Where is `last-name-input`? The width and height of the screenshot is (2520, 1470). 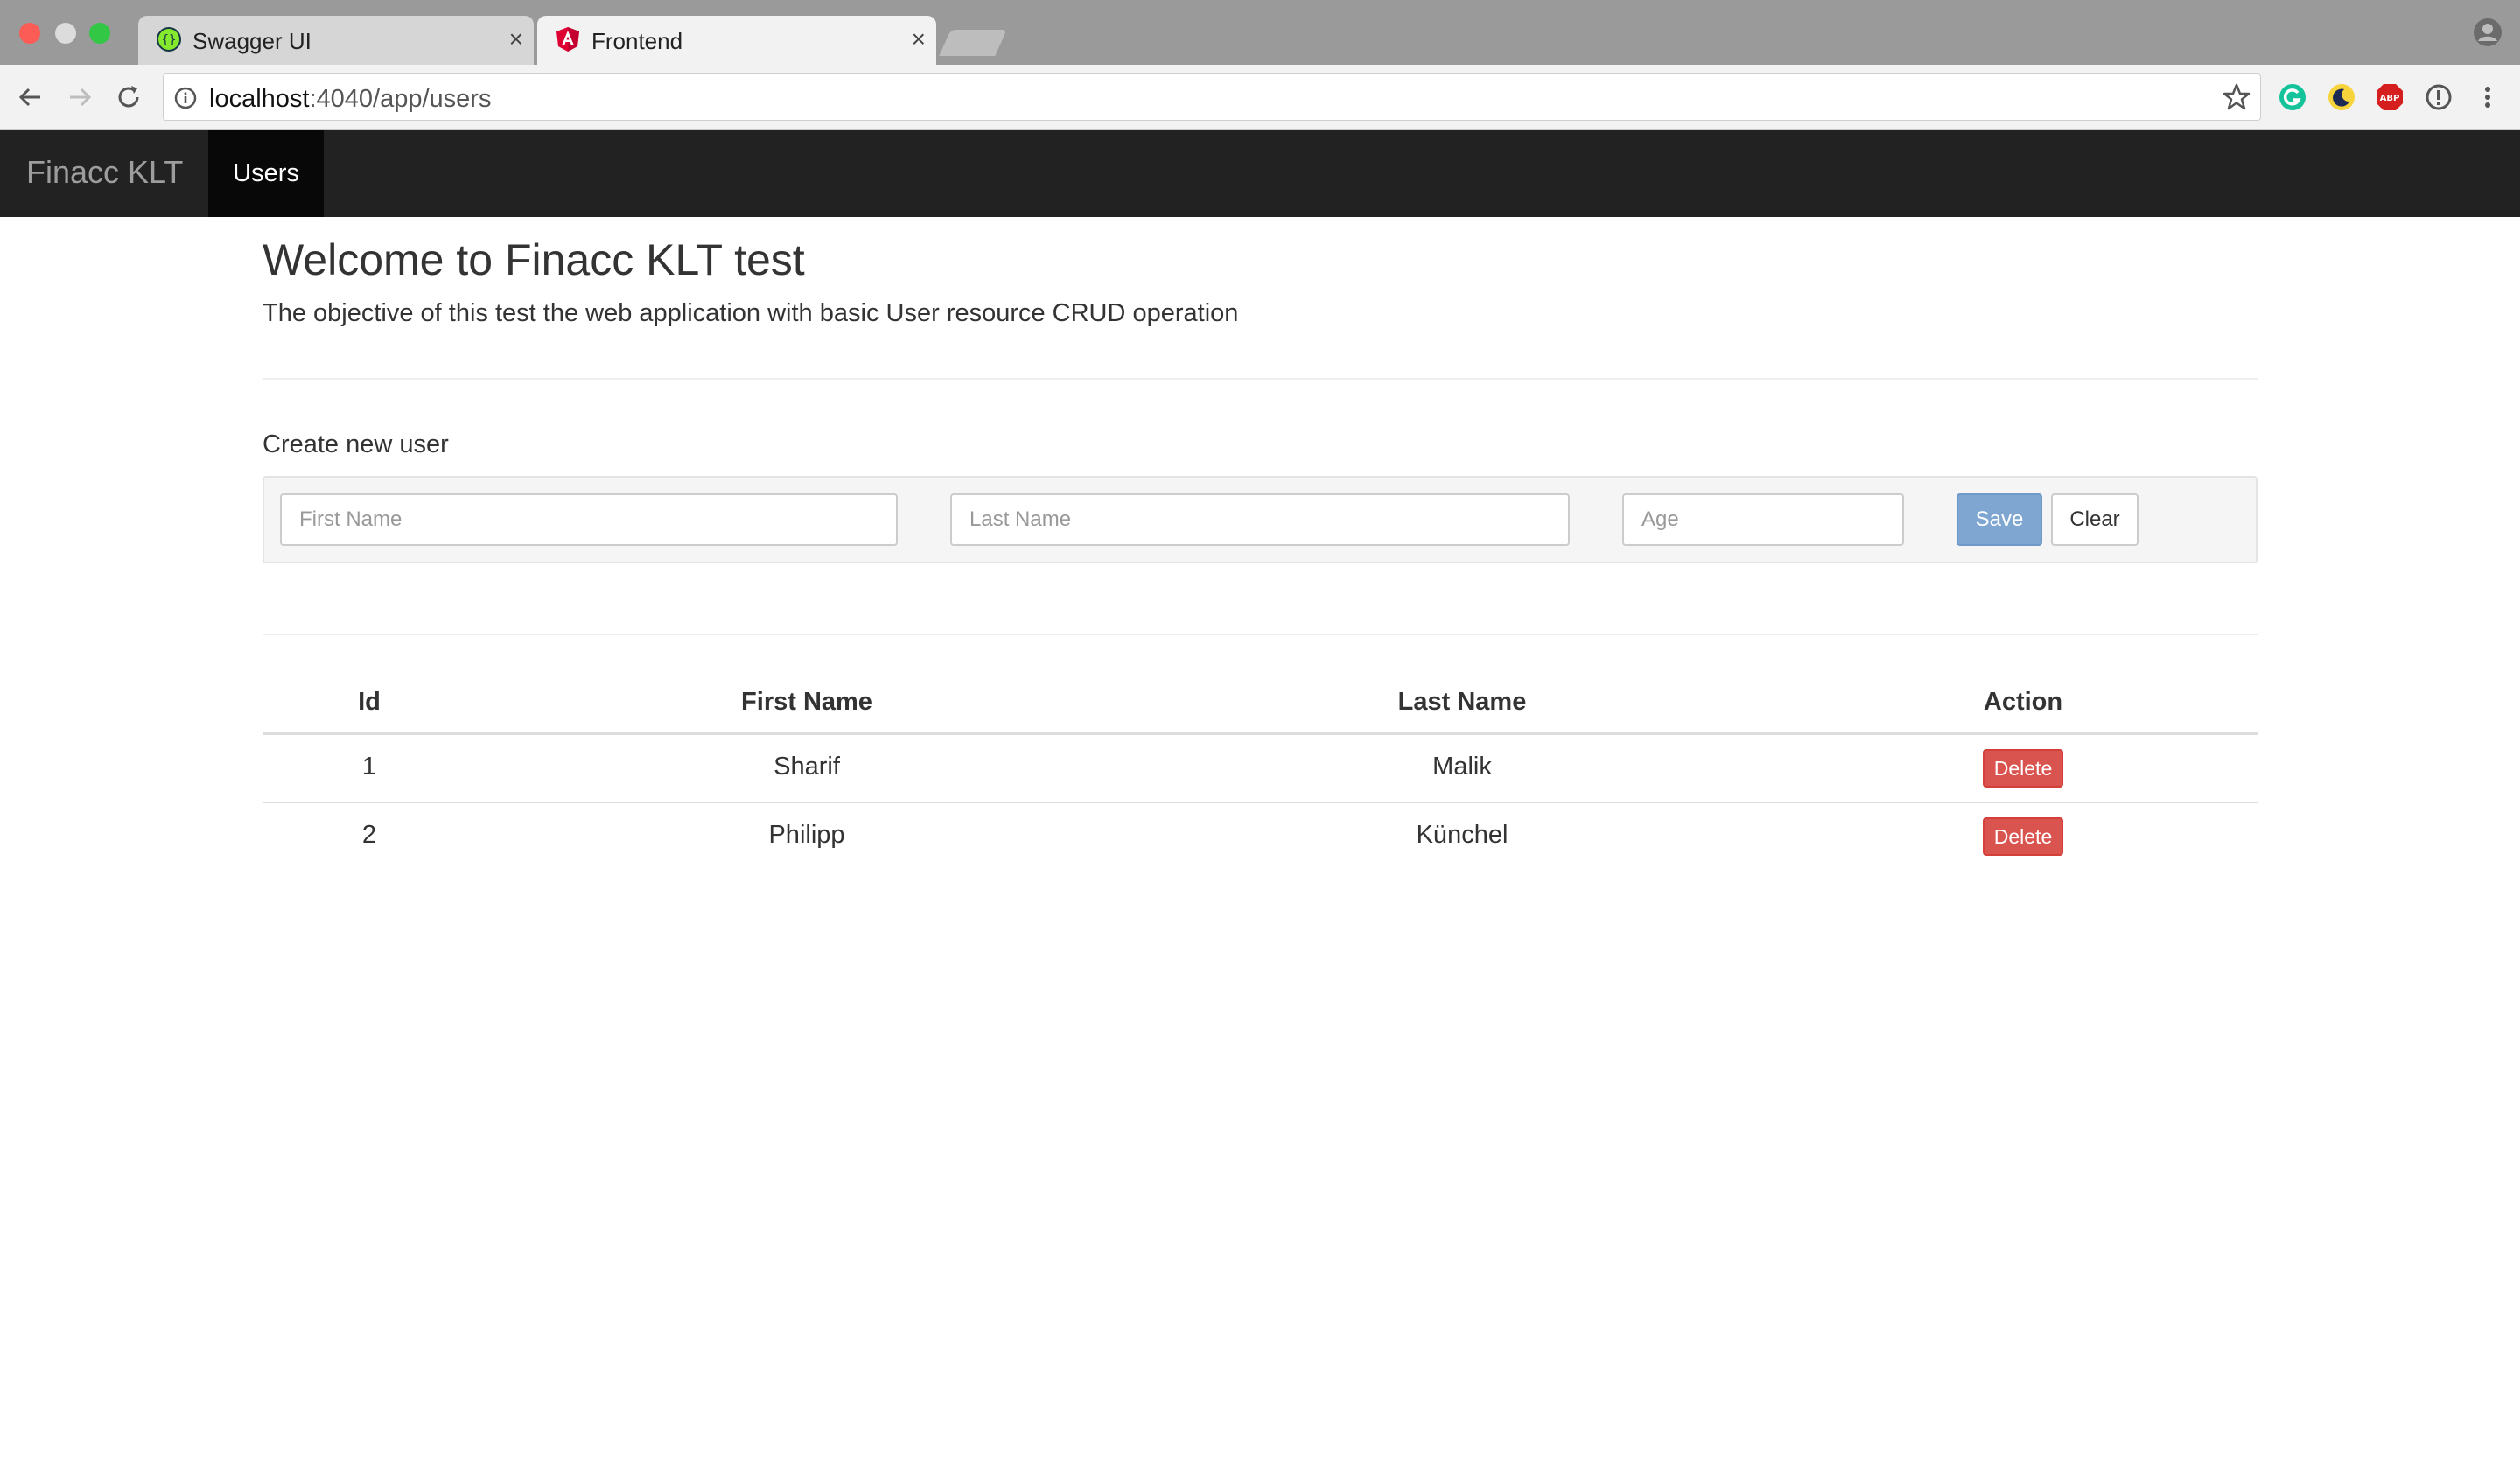
last-name-input is located at coordinates (1260, 520).